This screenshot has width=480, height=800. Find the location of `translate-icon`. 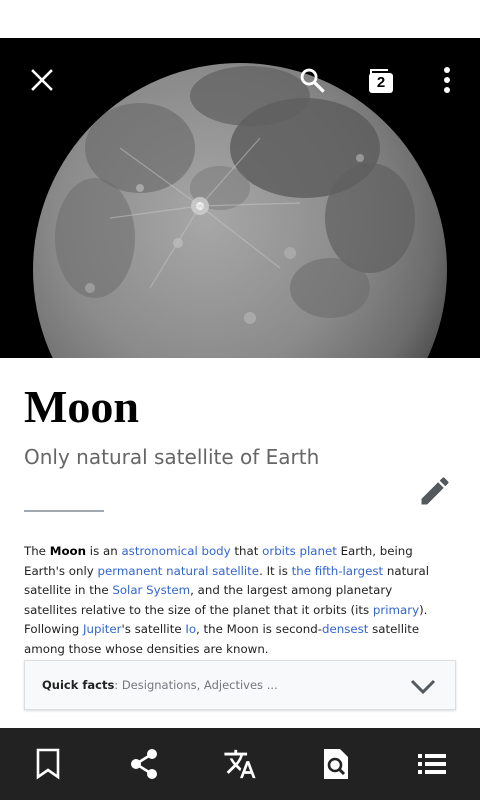

translate-icon is located at coordinates (240, 764).